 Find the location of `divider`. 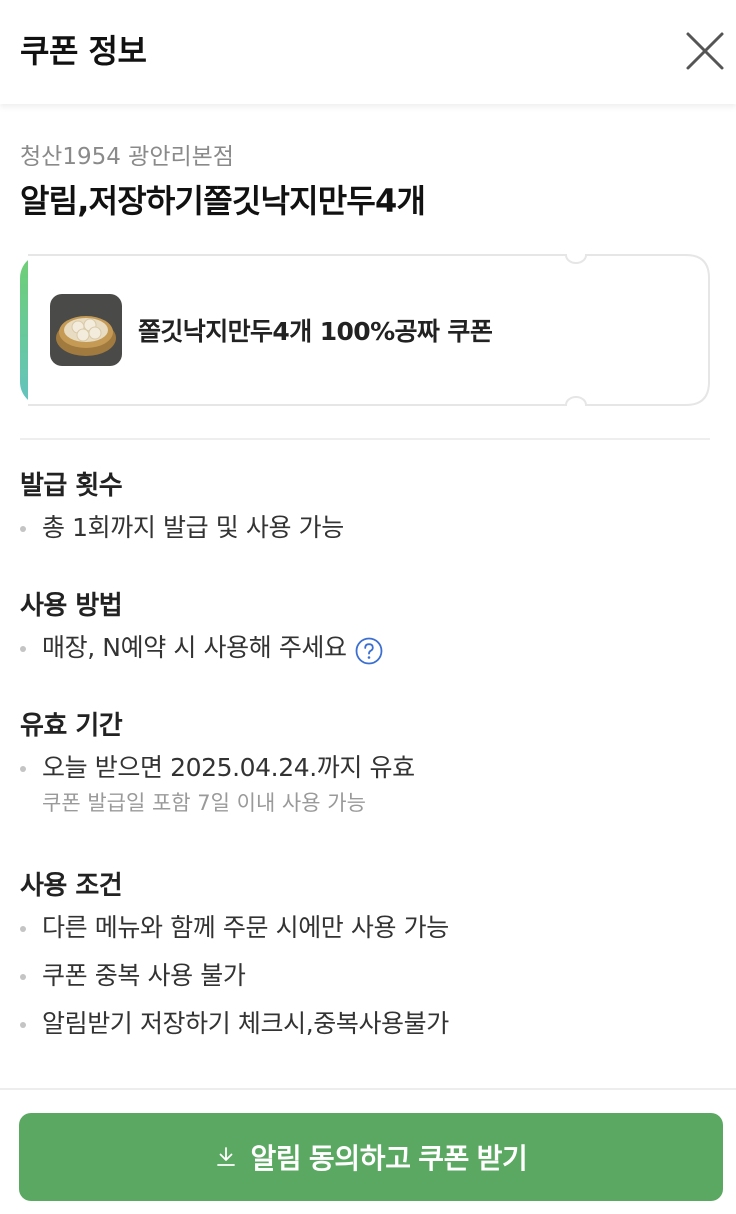

divider is located at coordinates (365, 439).